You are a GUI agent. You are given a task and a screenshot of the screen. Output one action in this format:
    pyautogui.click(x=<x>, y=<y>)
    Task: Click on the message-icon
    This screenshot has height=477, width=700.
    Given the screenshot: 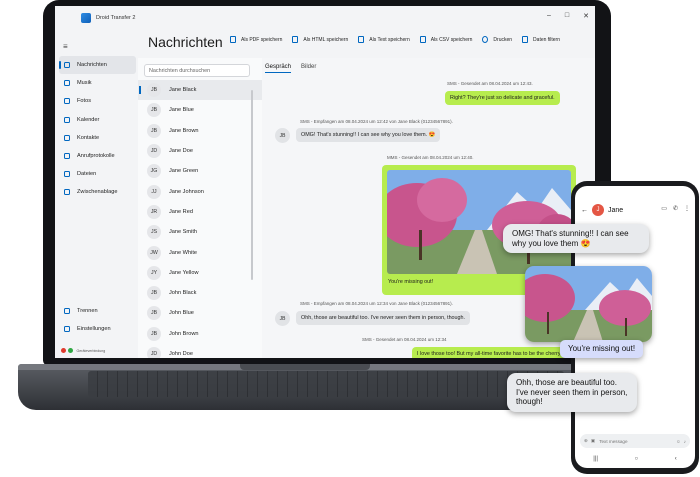 What is the action you would take?
    pyautogui.click(x=67, y=65)
    